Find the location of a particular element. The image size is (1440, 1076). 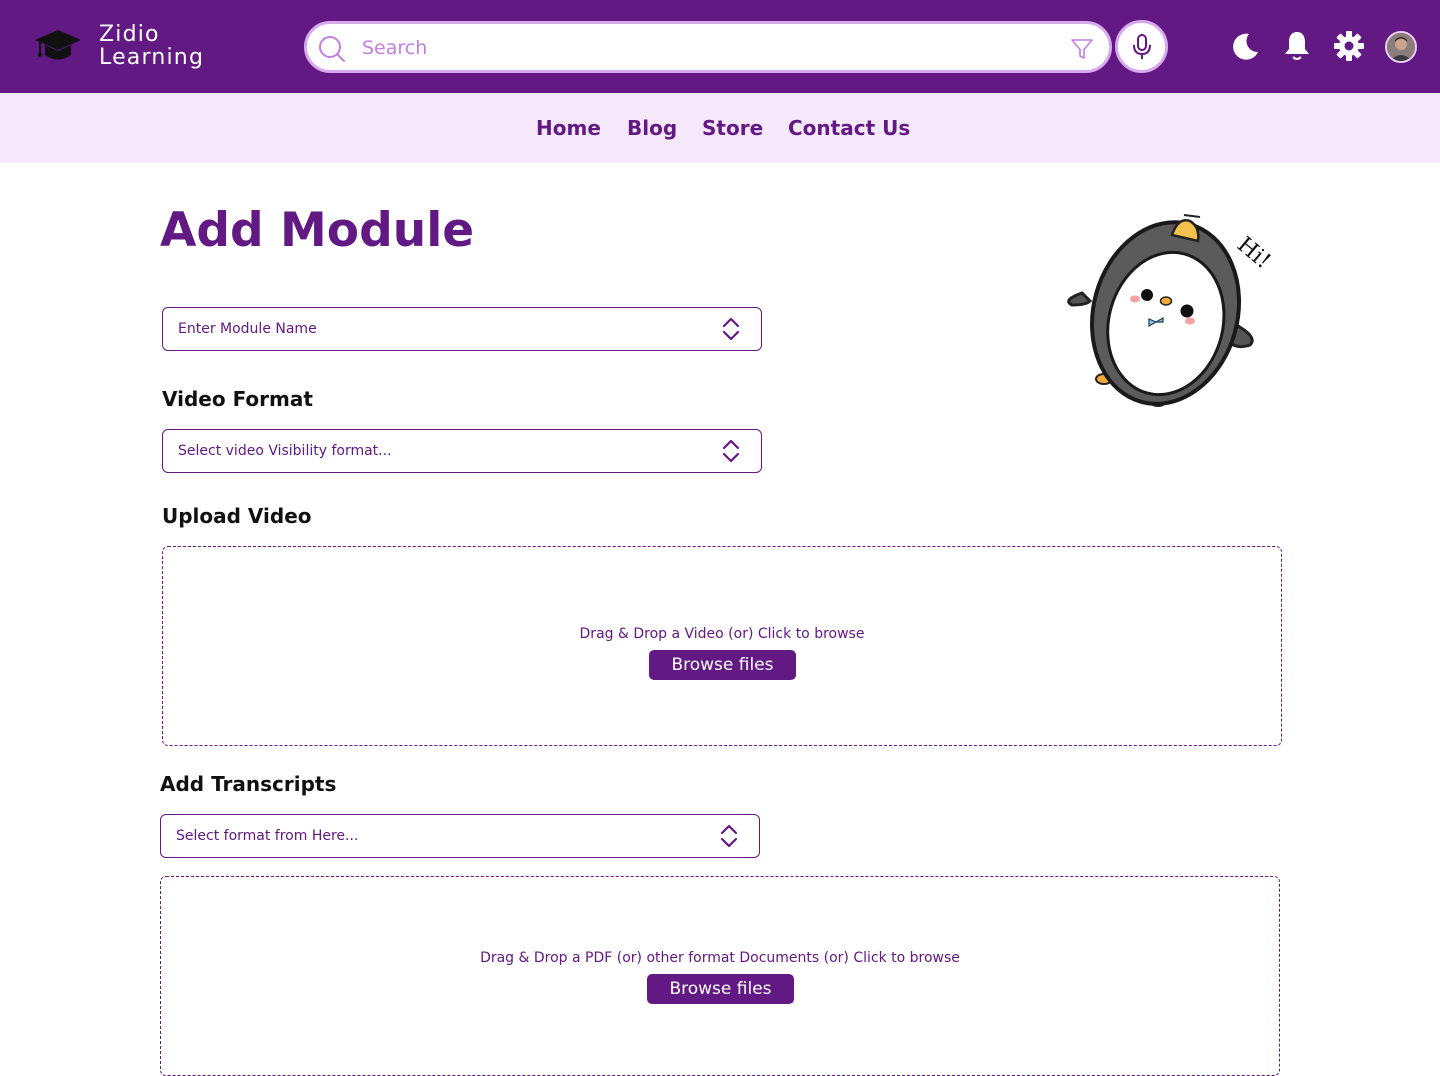

search-input is located at coordinates (702, 48).